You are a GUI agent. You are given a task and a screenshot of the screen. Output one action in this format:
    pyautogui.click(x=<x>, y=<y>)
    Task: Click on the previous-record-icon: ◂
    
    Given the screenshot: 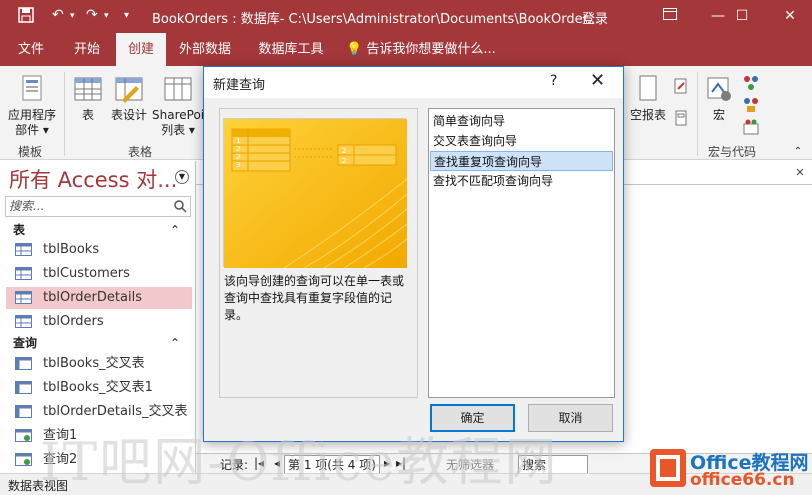 What is the action you would take?
    pyautogui.click(x=277, y=463)
    